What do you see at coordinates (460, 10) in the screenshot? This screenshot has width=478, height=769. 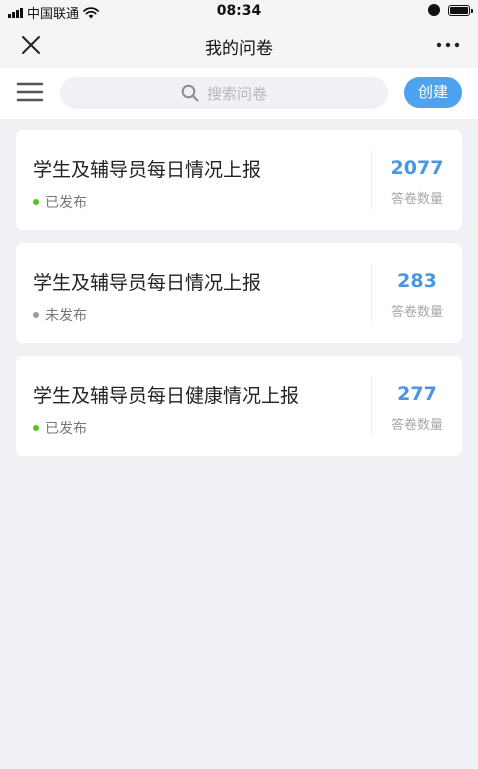 I see `battery-icon` at bounding box center [460, 10].